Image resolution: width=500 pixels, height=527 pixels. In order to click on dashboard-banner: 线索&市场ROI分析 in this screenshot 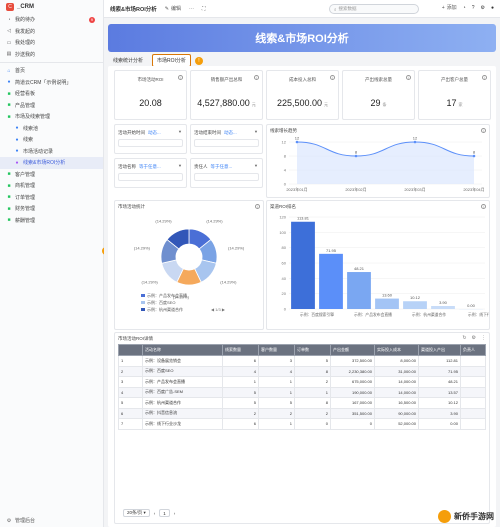, I will do `click(302, 38)`.